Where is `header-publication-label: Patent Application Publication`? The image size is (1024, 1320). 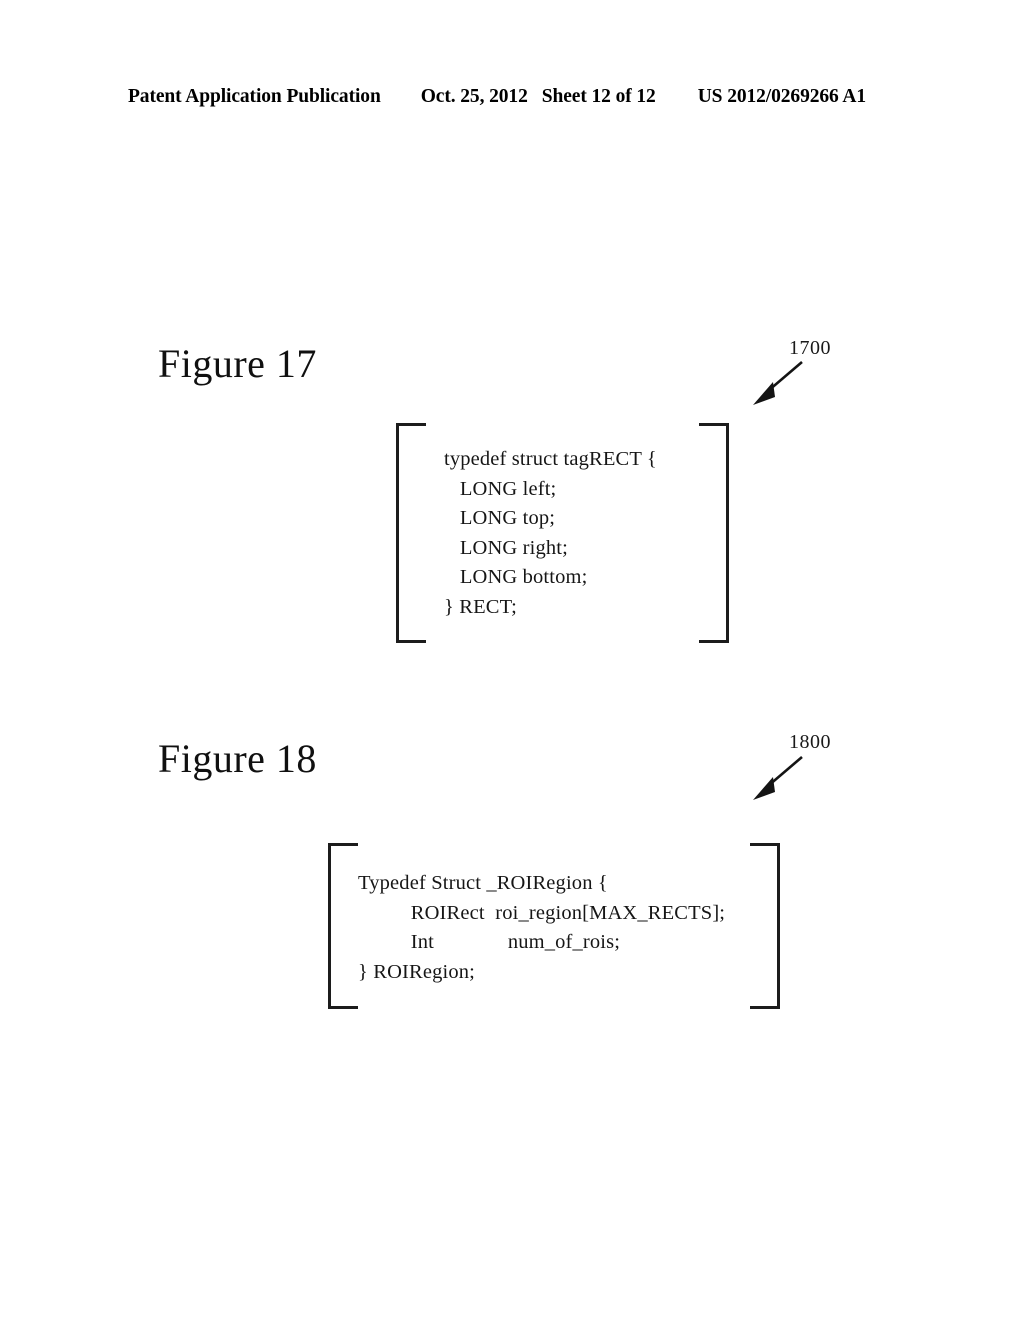
header-publication-label: Patent Application Publication is located at coordinates (254, 96).